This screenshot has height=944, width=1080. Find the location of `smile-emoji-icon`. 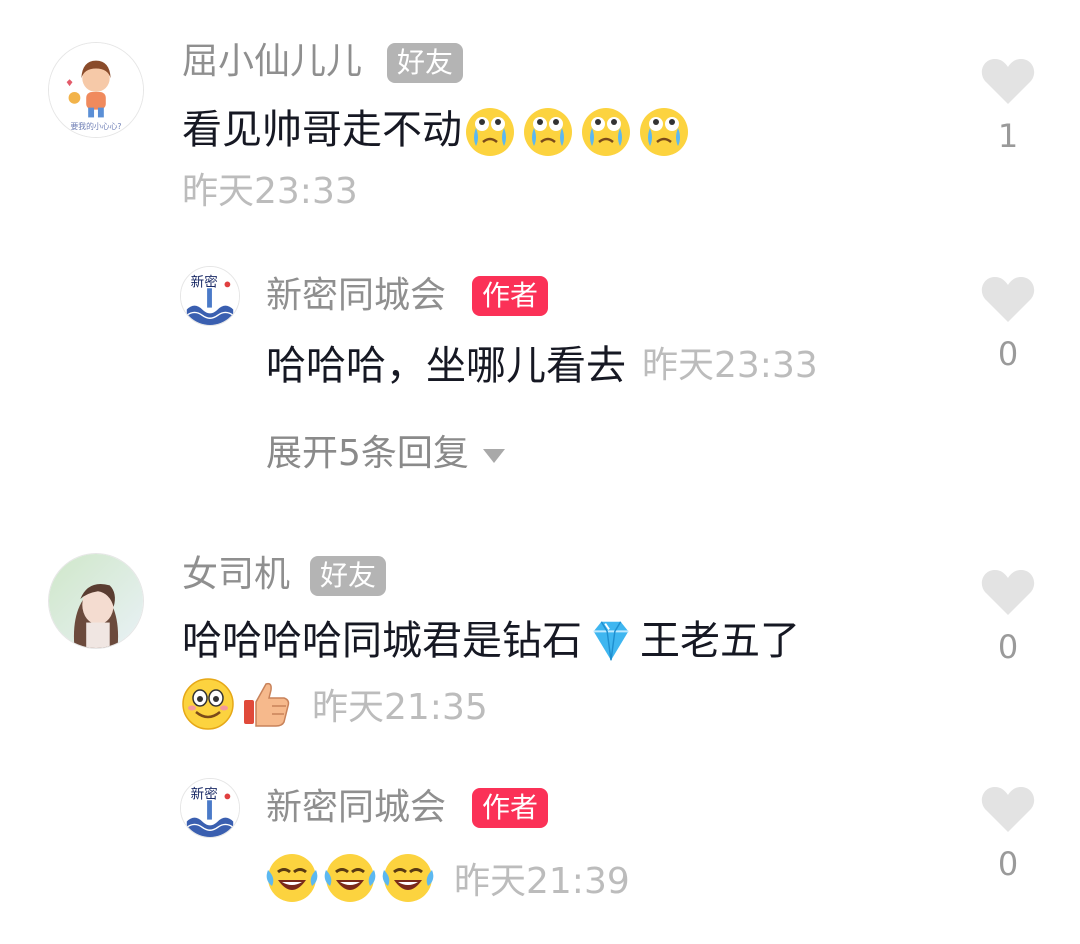

smile-emoji-icon is located at coordinates (208, 704).